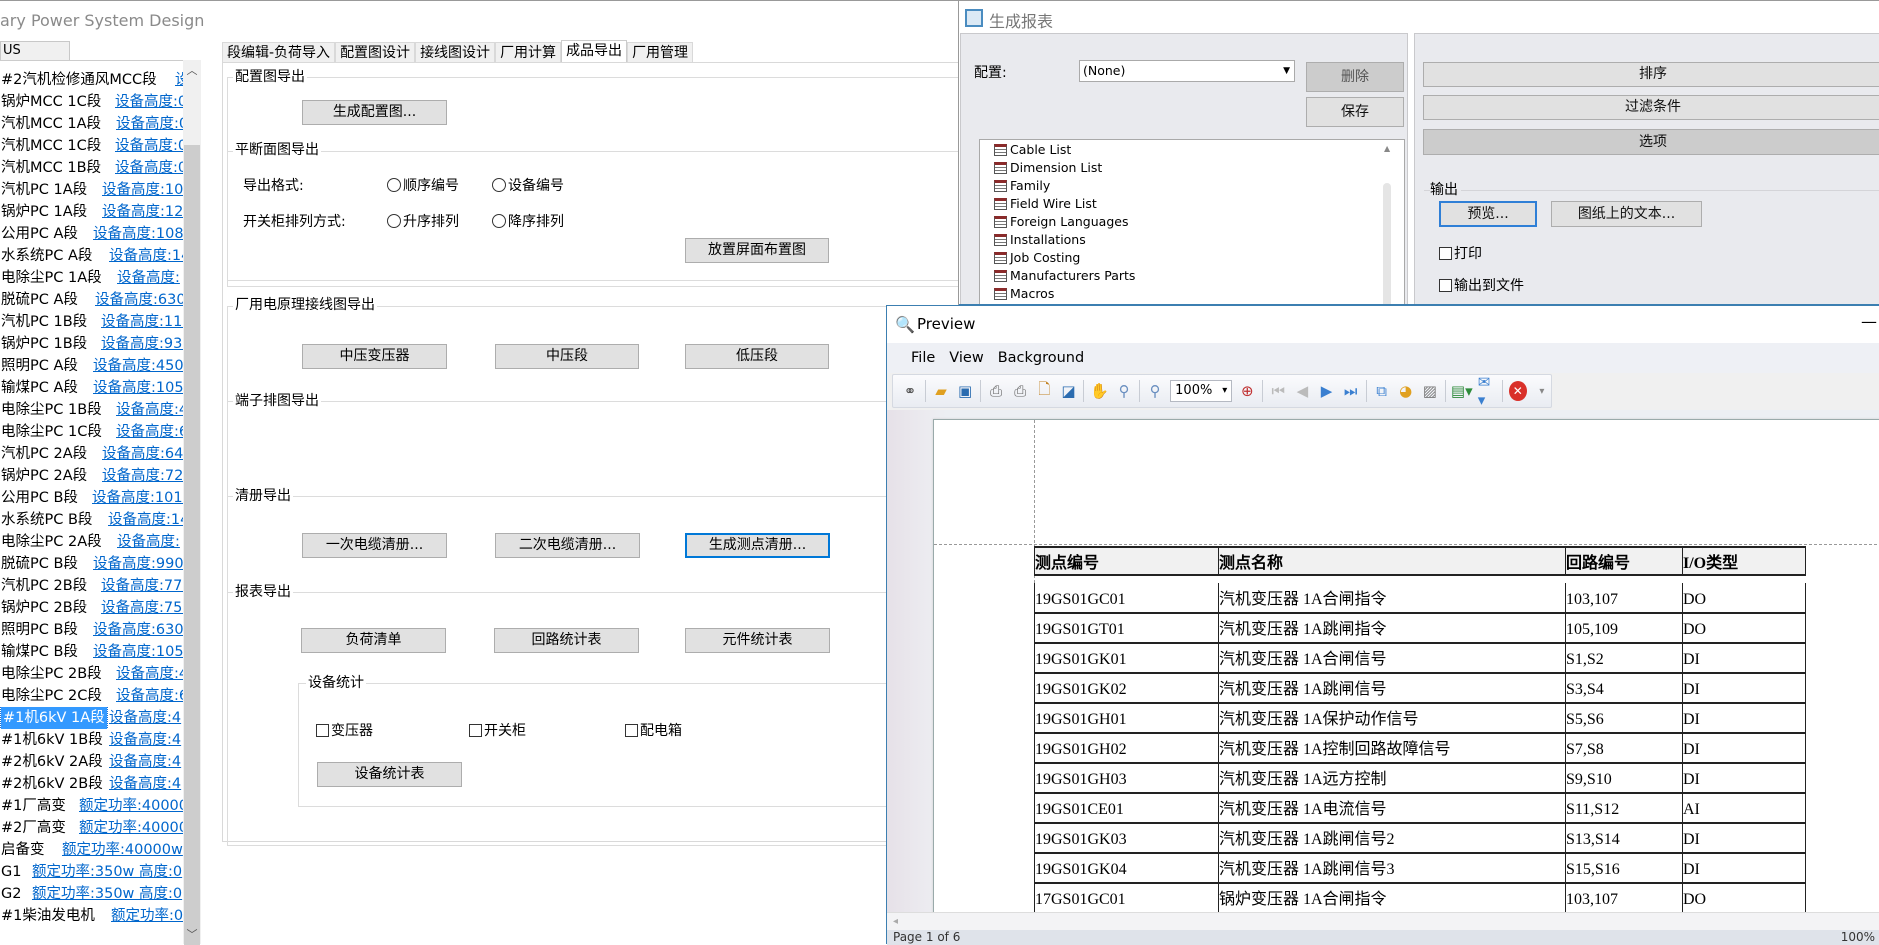 The height and width of the screenshot is (945, 1879). I want to click on lv-section-button: 低压段, so click(757, 356).